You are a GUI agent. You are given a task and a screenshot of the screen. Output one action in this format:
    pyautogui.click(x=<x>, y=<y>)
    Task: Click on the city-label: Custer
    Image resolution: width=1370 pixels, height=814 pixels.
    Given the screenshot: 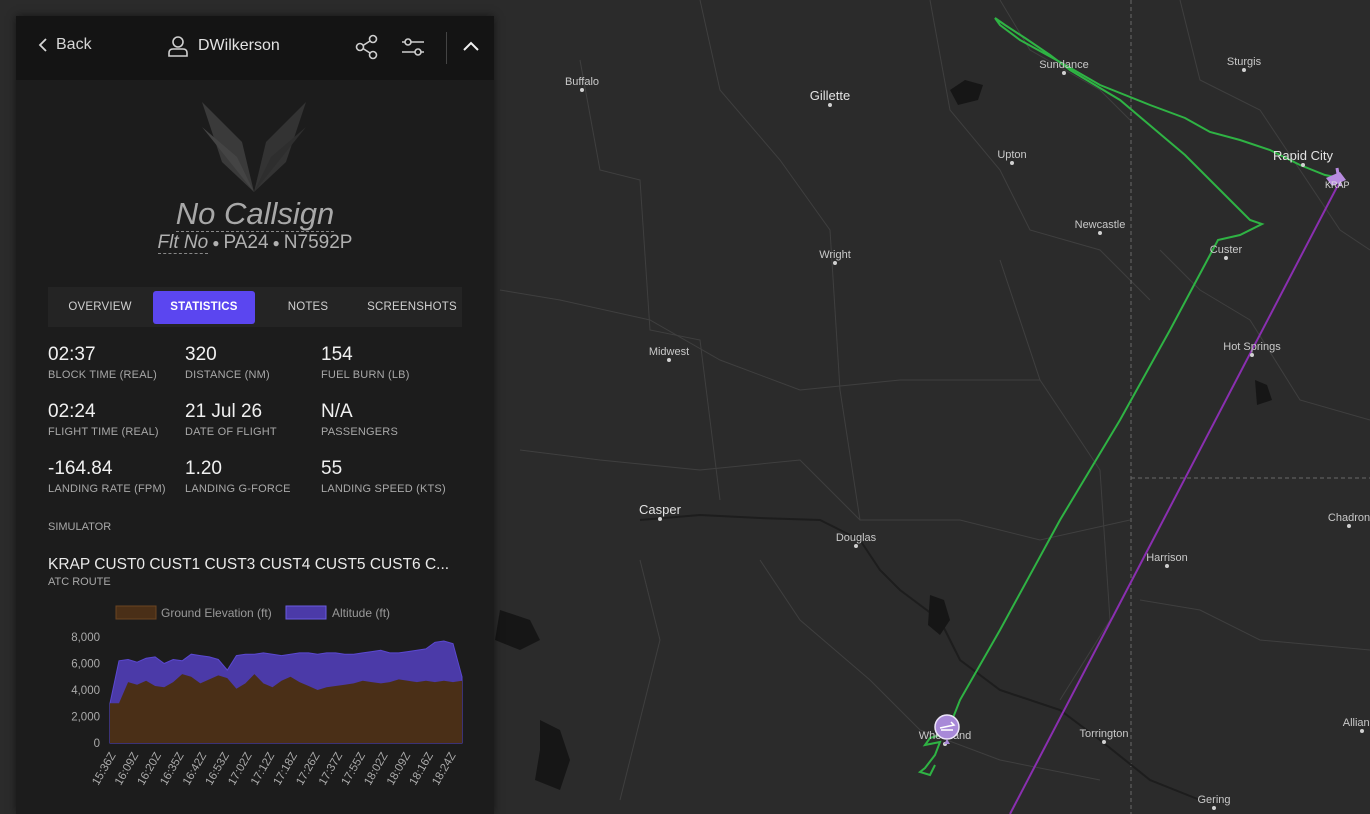 What is the action you would take?
    pyautogui.click(x=1226, y=250)
    